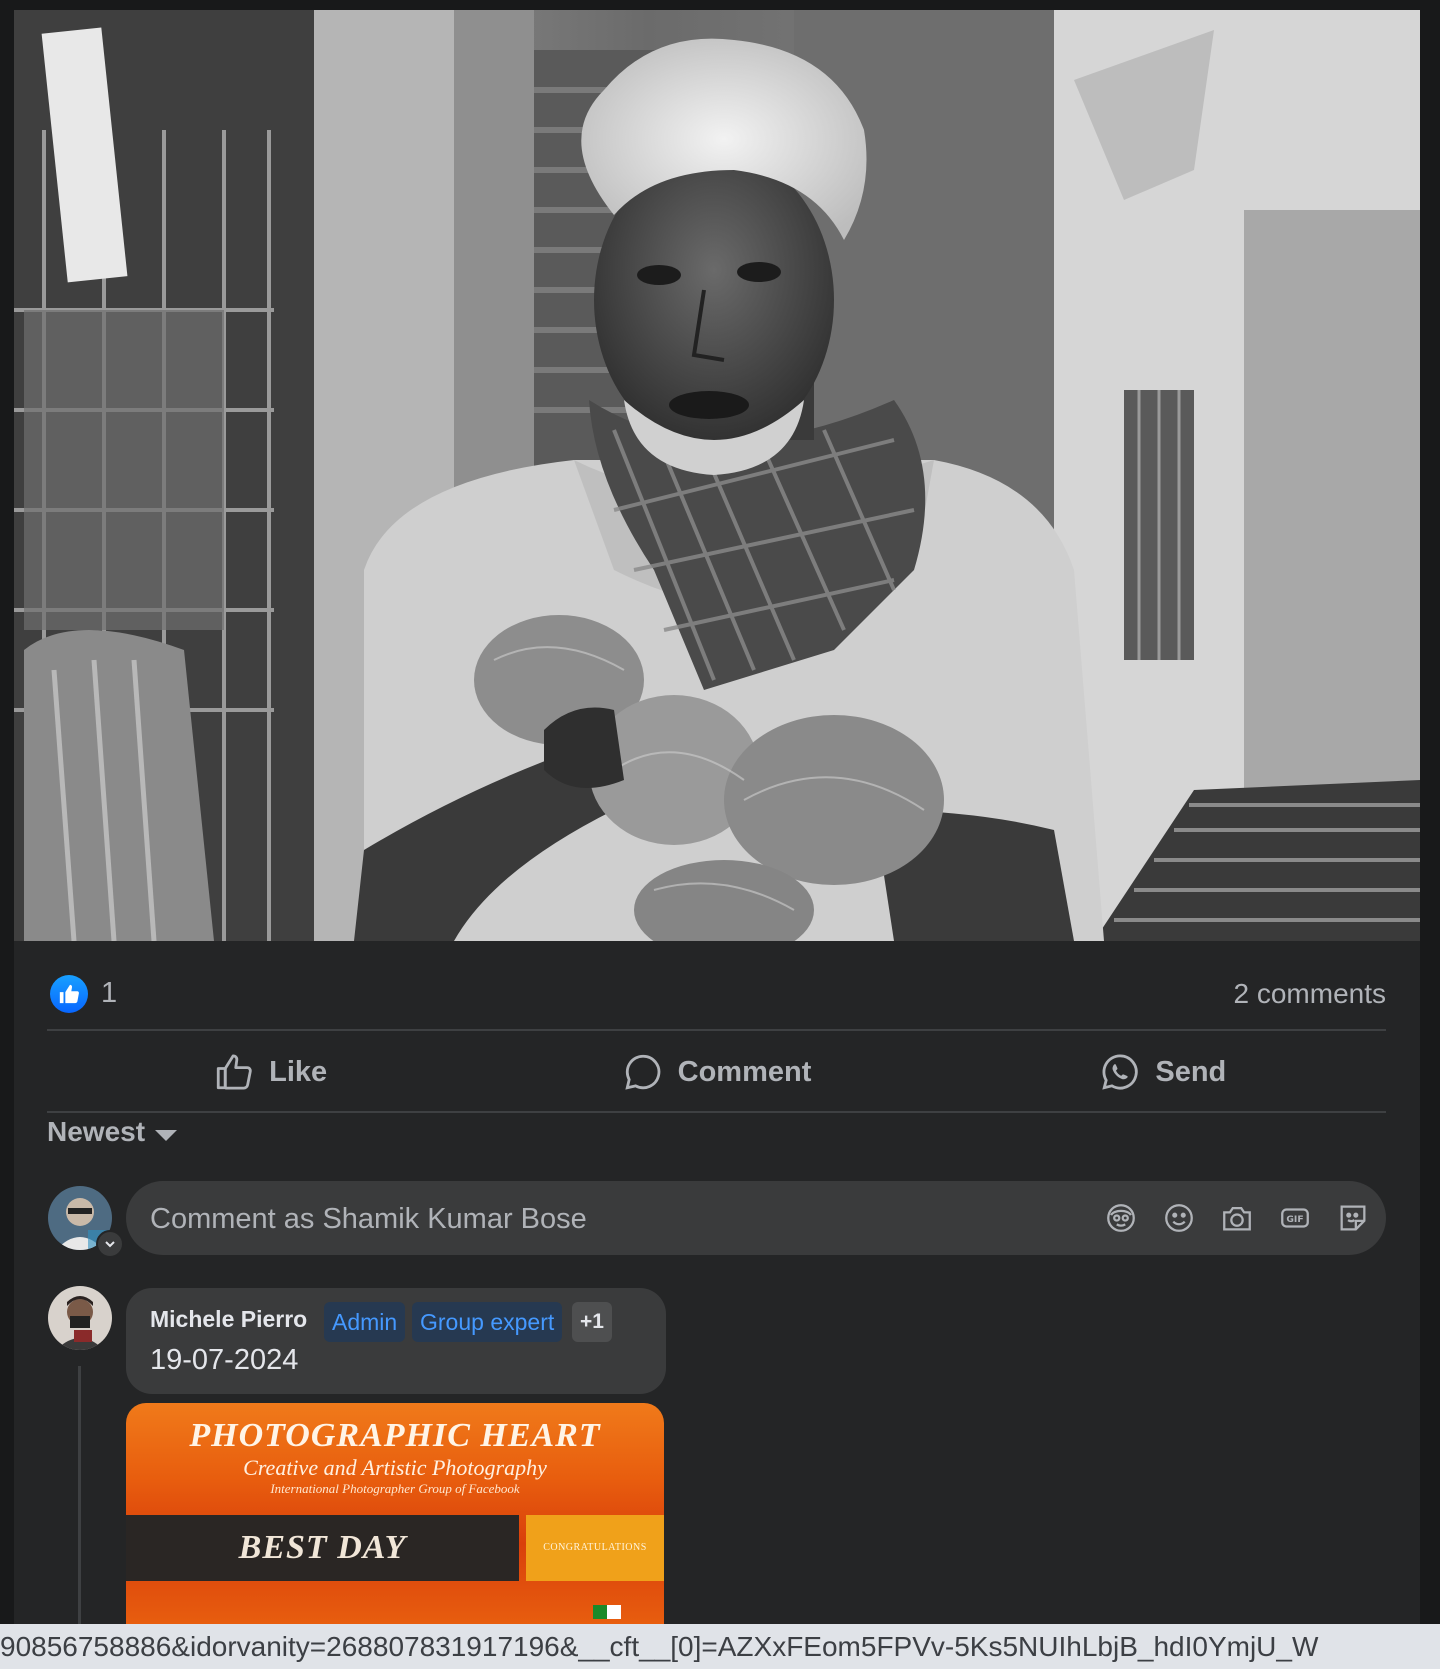 Image resolution: width=1440 pixels, height=1669 pixels. What do you see at coordinates (744, 1071) in the screenshot?
I see `comment-label: Comment` at bounding box center [744, 1071].